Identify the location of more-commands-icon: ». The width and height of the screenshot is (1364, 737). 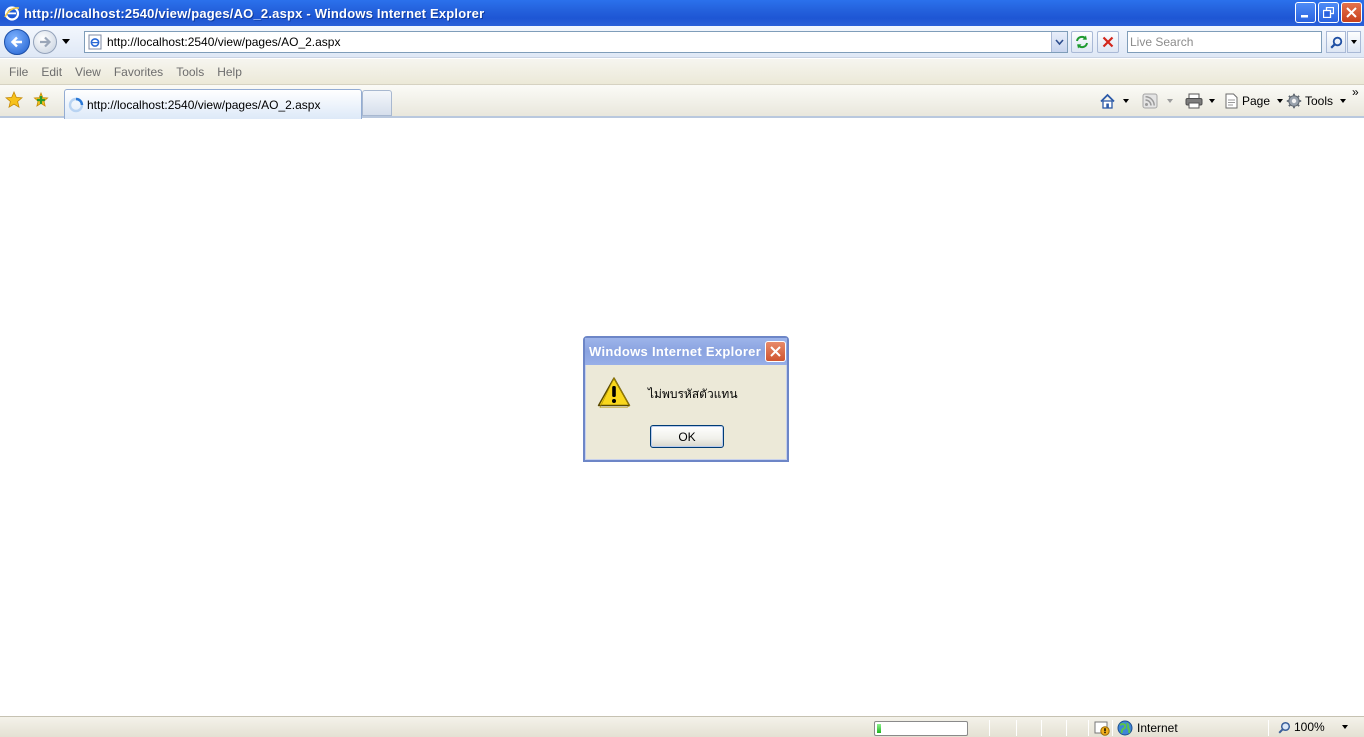
(1355, 92).